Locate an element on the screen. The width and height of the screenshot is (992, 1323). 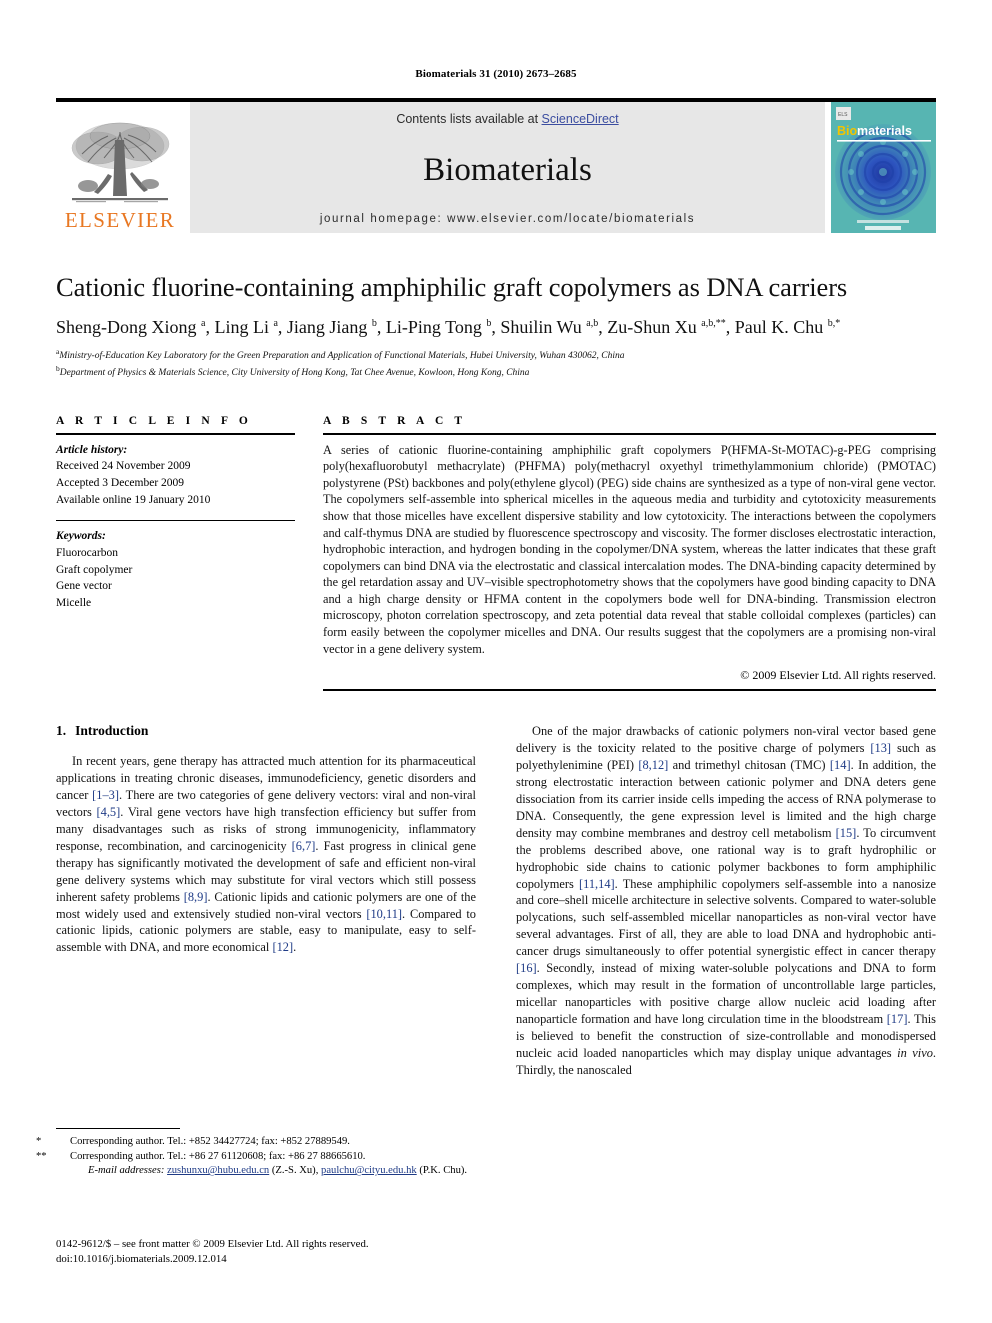
body-column-gap is located at coordinates (496, 900).